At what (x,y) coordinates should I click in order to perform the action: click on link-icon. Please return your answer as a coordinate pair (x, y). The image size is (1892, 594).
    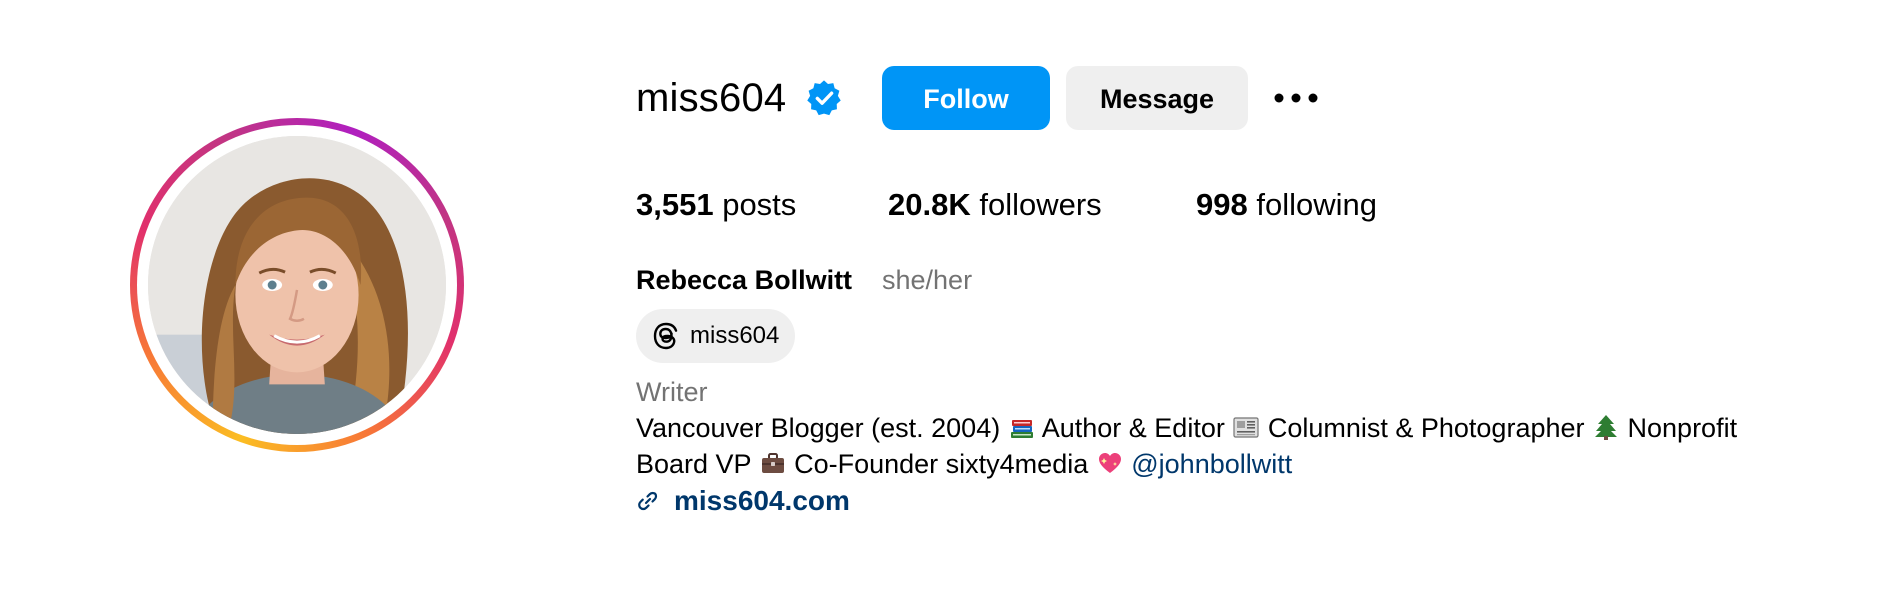
    Looking at the image, I should click on (648, 501).